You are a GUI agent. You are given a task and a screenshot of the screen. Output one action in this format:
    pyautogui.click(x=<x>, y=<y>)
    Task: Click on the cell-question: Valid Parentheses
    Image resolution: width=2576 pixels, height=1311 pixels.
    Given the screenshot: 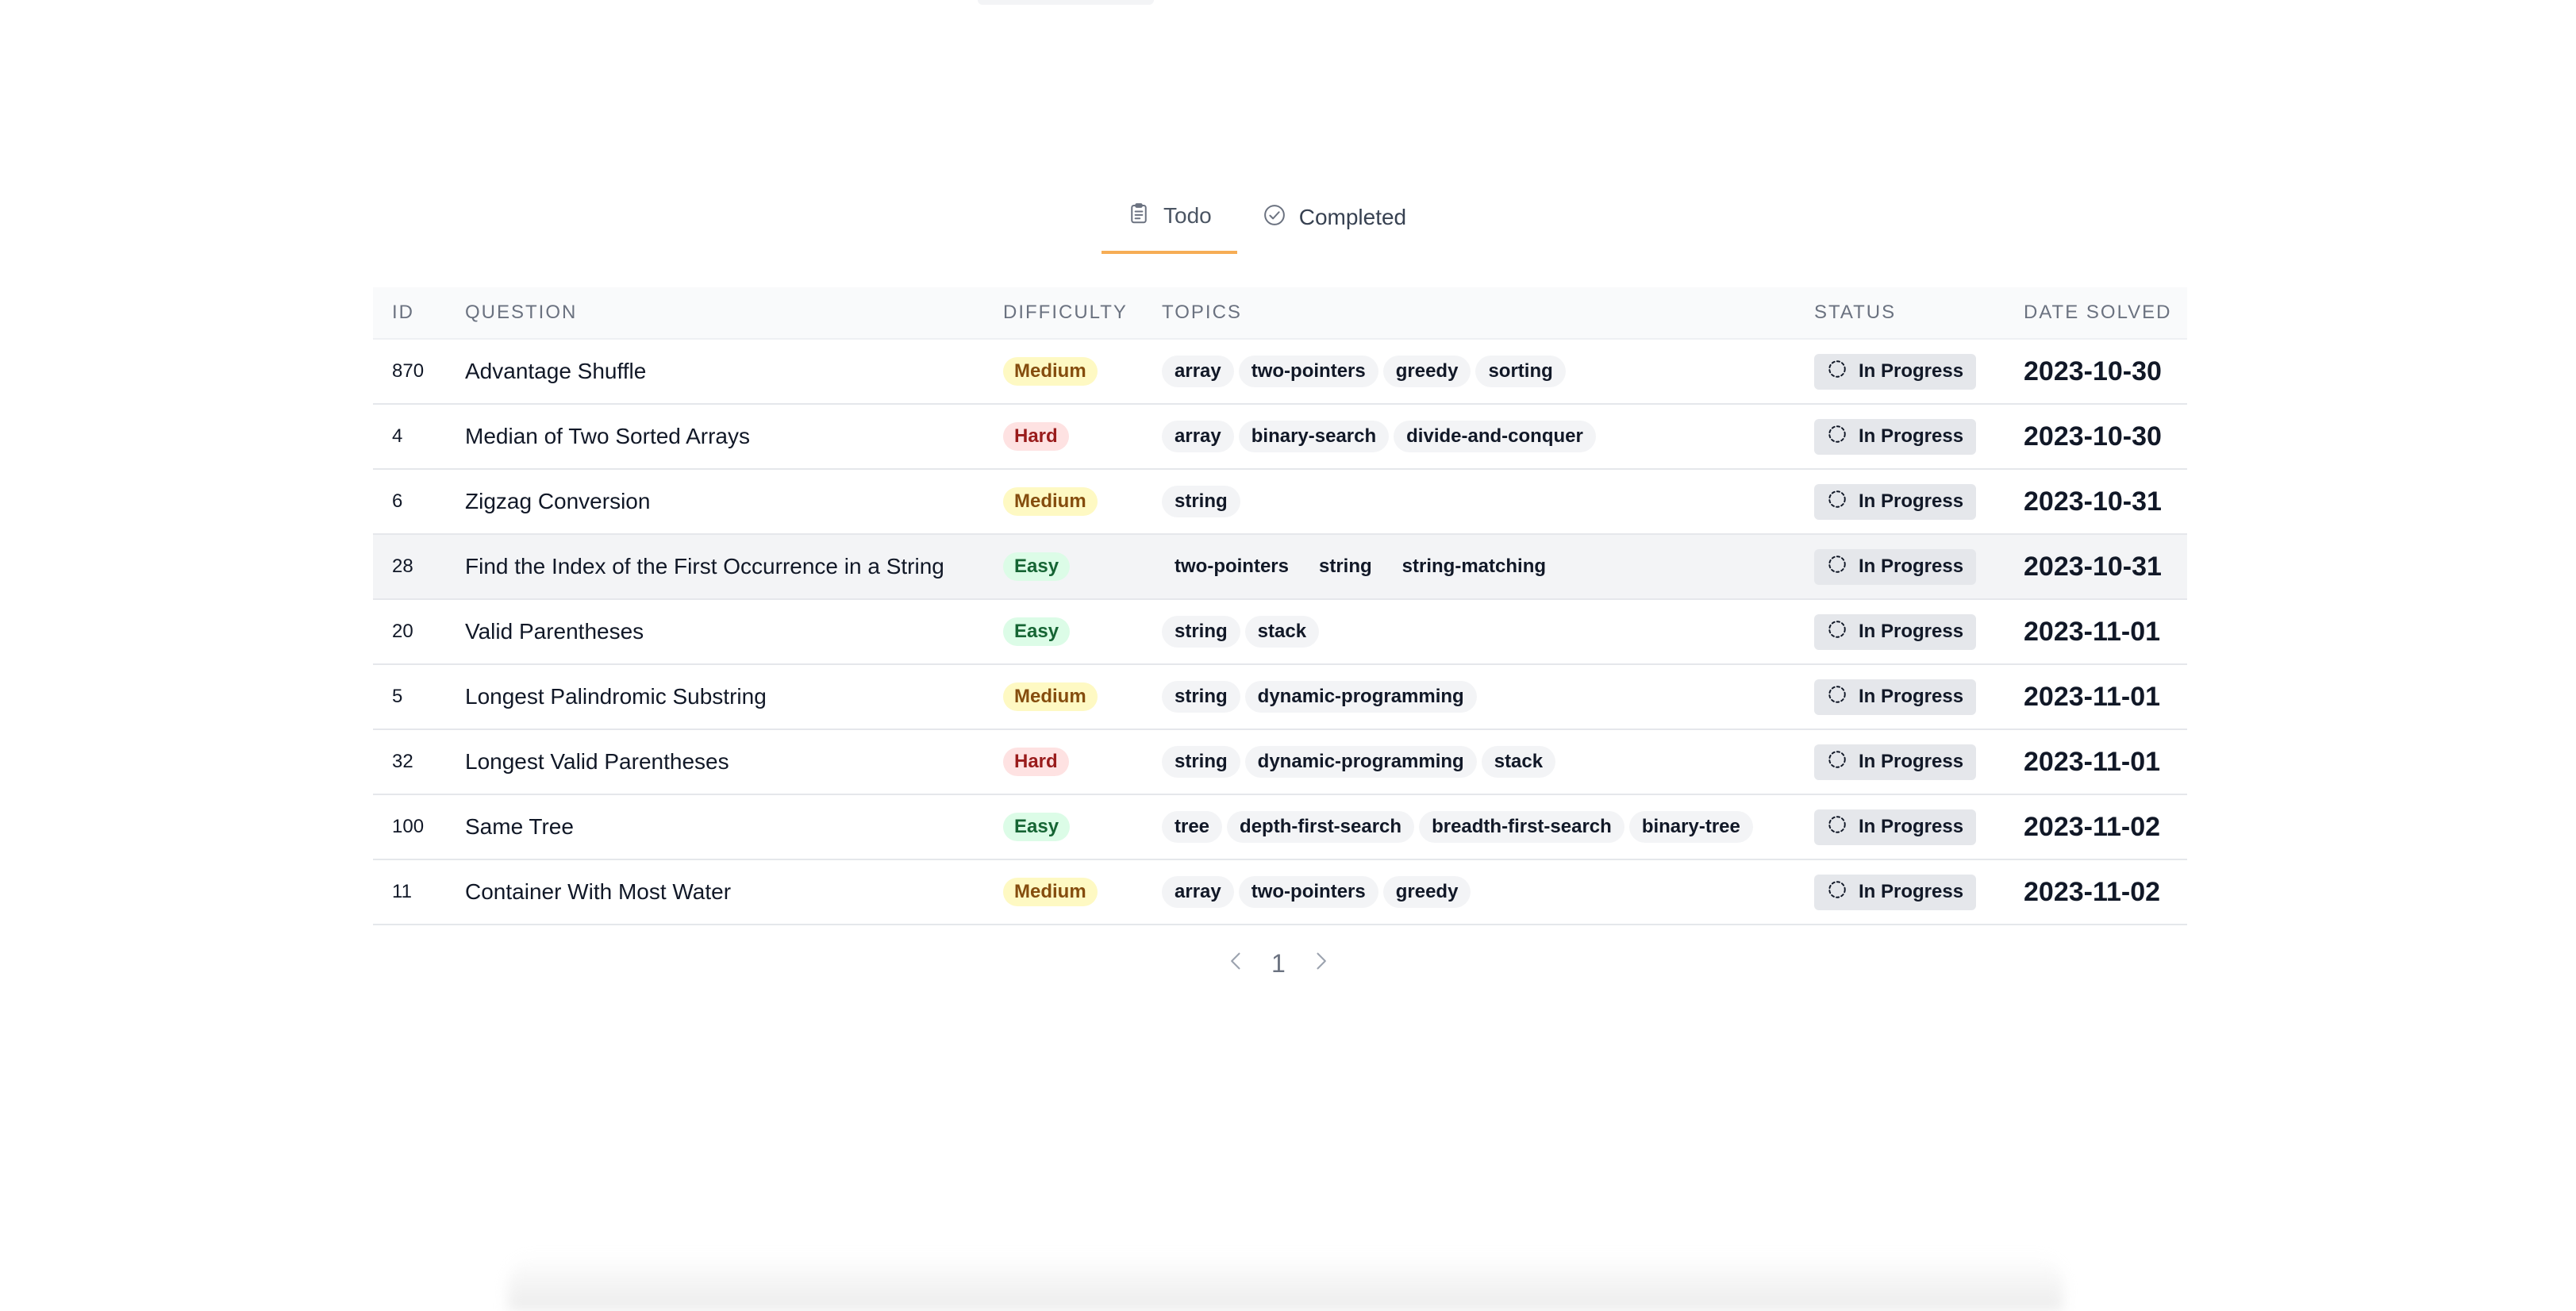 What is the action you would take?
    pyautogui.click(x=715, y=632)
    